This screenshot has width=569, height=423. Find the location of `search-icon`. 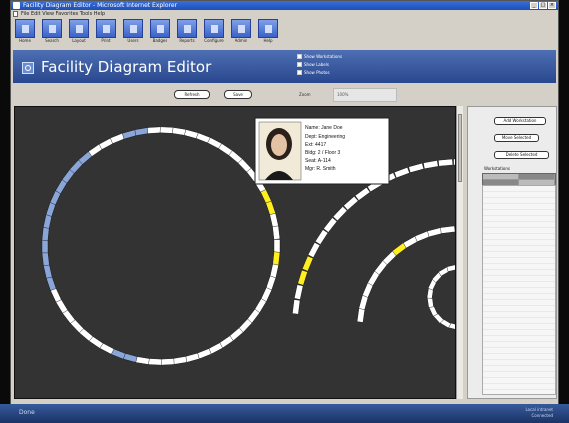

search-icon is located at coordinates (52, 28).